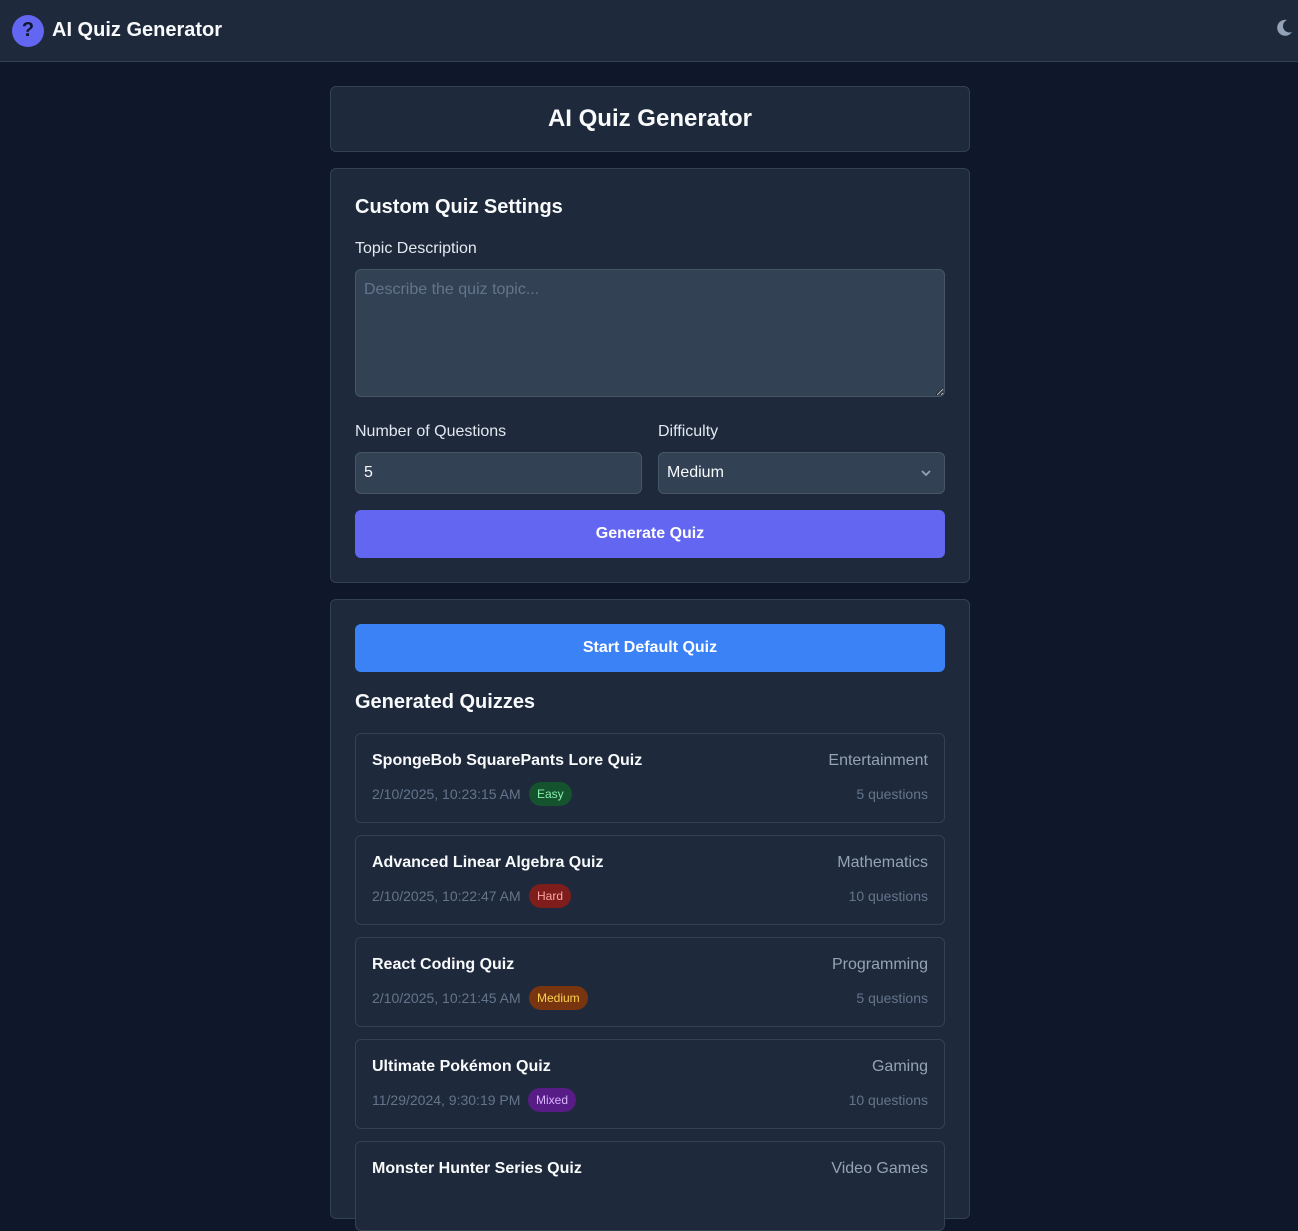  I want to click on start-default-quiz-button: Start Default Quiz, so click(650, 648).